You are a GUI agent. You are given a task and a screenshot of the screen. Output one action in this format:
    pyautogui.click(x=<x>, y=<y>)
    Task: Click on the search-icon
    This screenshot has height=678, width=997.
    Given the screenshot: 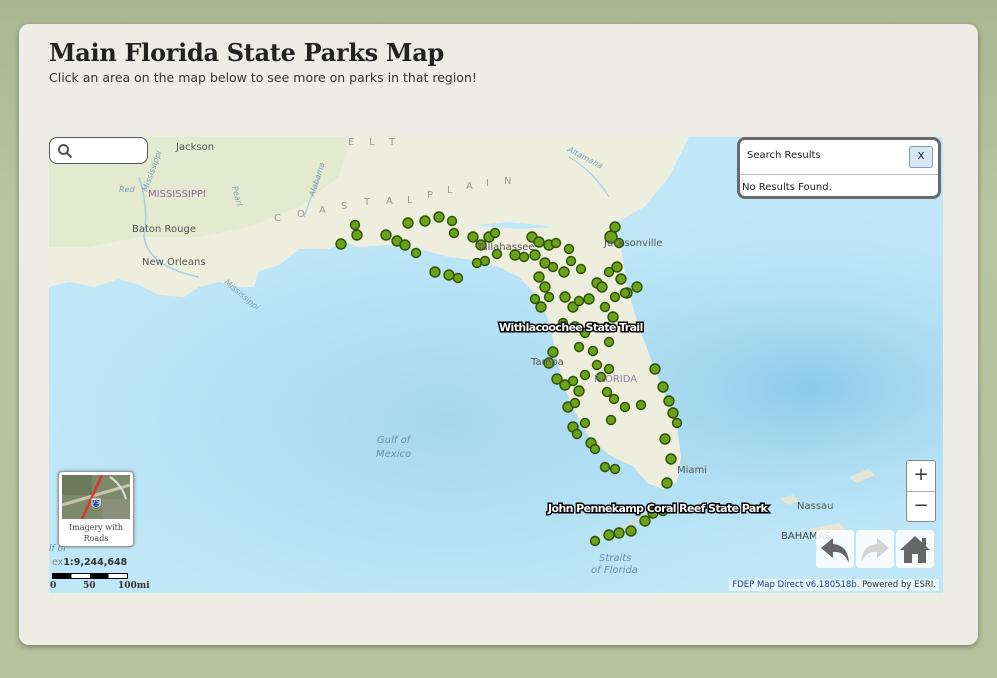 What is the action you would take?
    pyautogui.click(x=65, y=151)
    